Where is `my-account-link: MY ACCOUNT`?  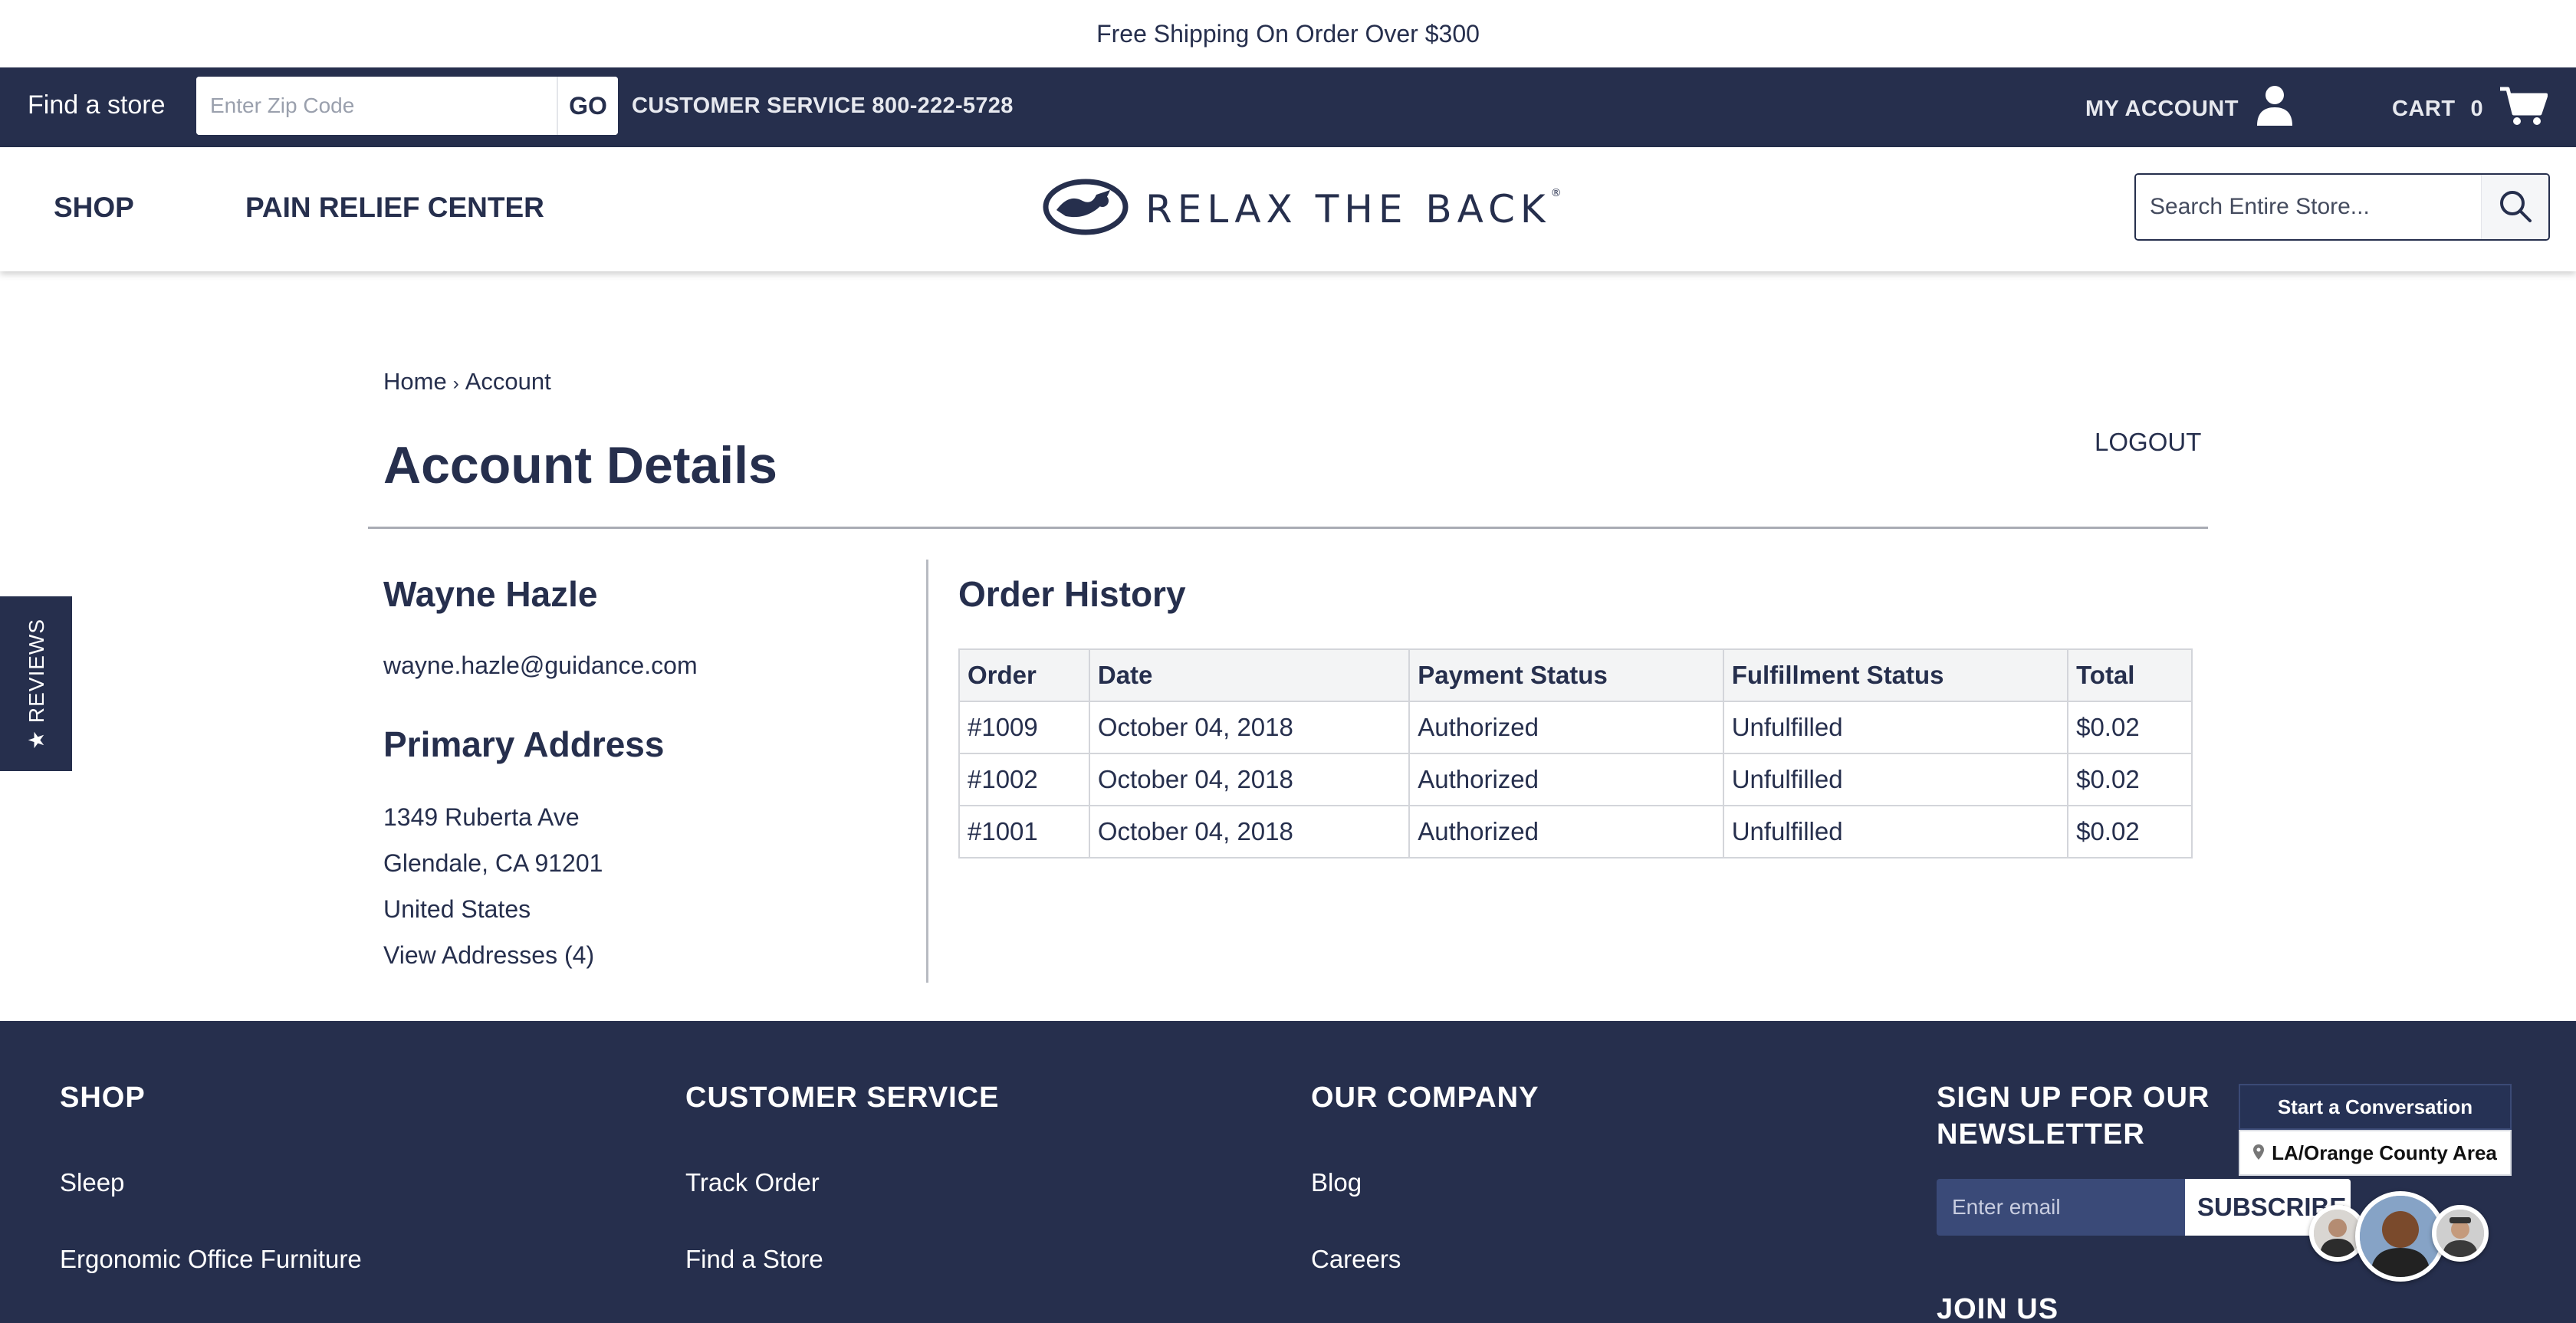
my-account-link: MY ACCOUNT is located at coordinates (2190, 108).